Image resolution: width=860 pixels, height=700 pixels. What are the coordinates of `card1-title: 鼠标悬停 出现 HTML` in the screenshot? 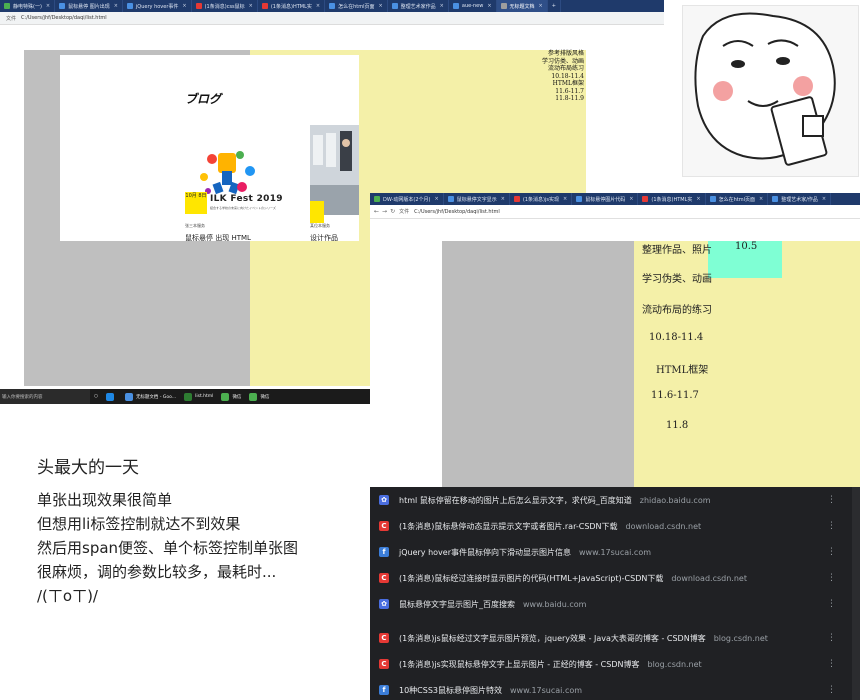 It's located at (218, 237).